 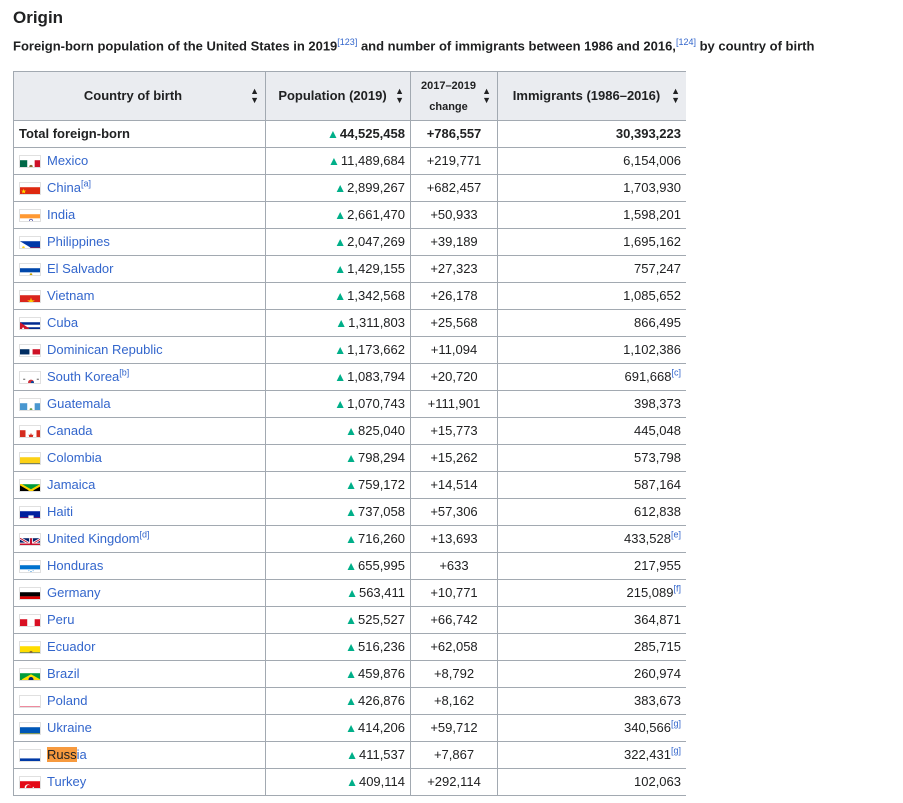 I want to click on immigrants-value: 433,528, so click(x=647, y=538).